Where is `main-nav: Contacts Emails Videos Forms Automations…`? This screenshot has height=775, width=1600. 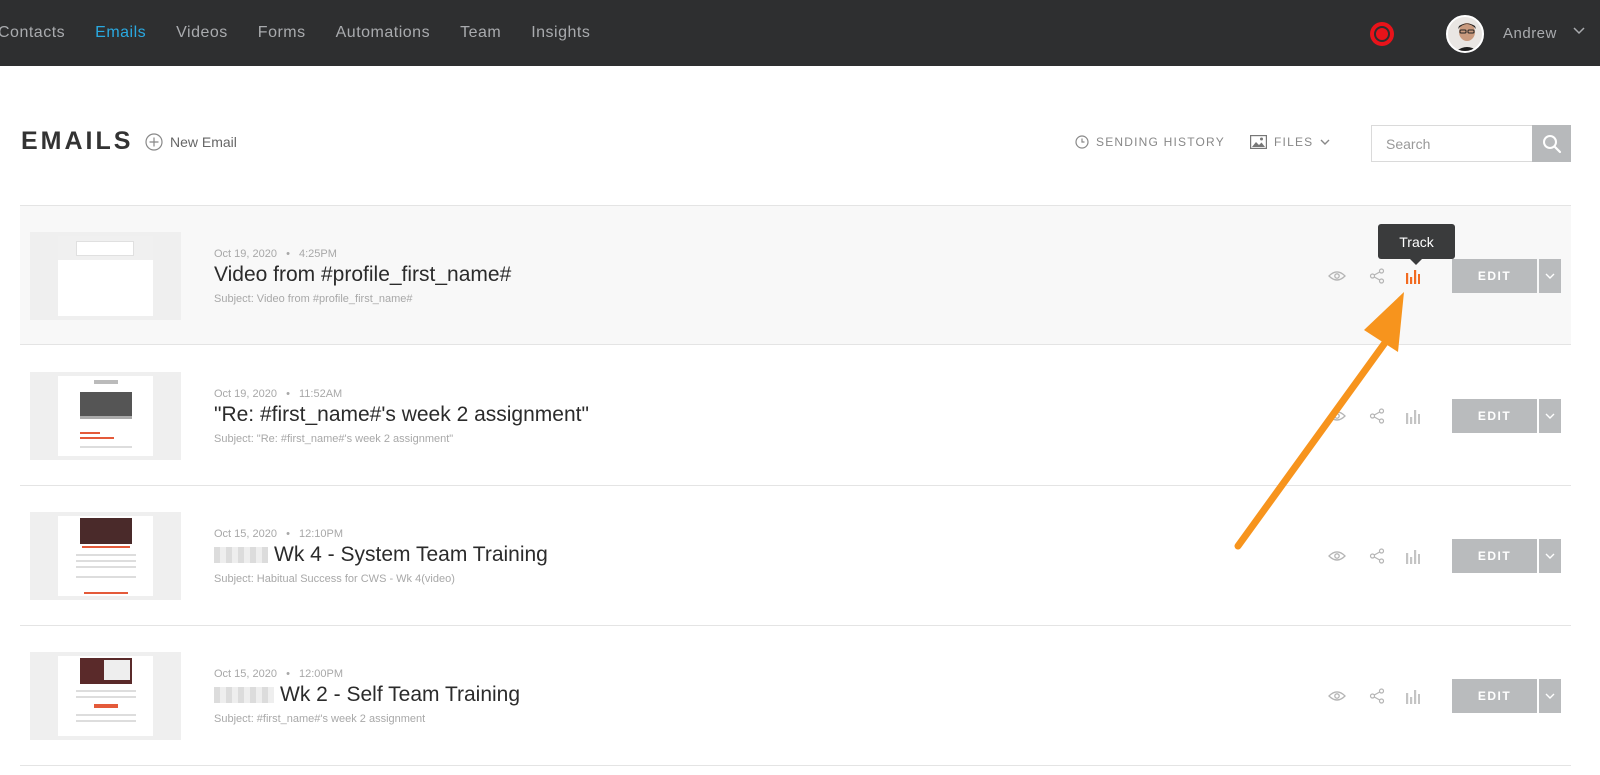
main-nav: Contacts Emails Videos Forms Automations… is located at coordinates (310, 33).